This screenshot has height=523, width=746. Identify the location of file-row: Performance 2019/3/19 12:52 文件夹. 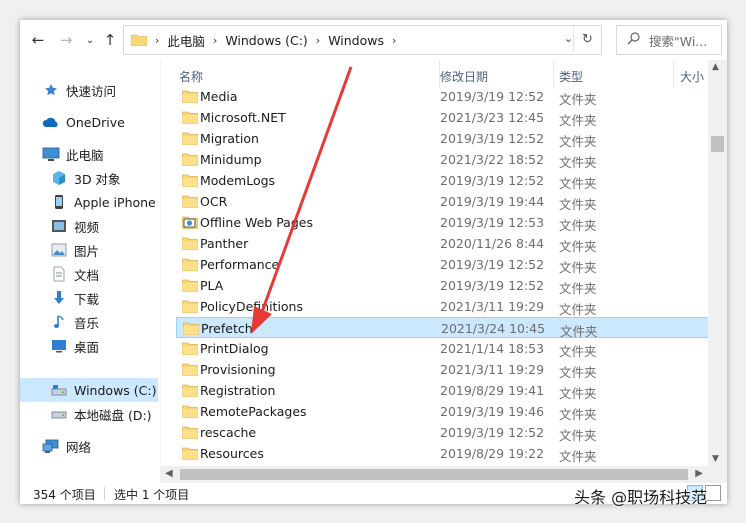
(443, 264).